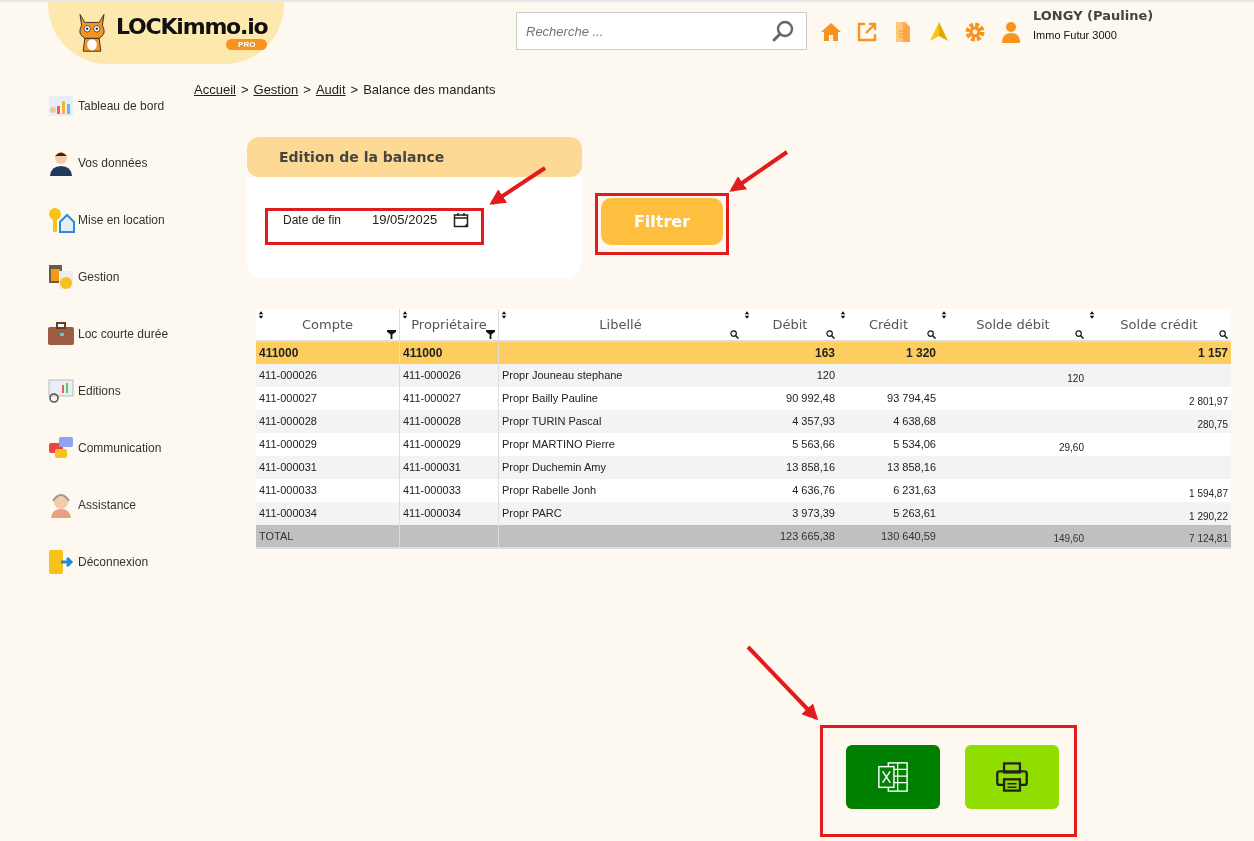  Describe the element at coordinates (914, 421) in the screenshot. I see `table-cell: 4 638,68` at that location.